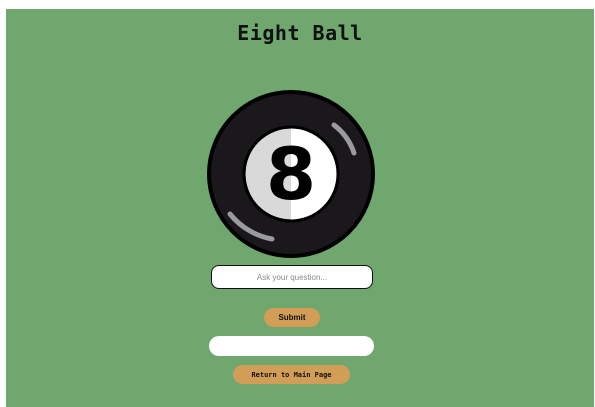 Image resolution: width=595 pixels, height=407 pixels. I want to click on answer-display, so click(291, 346).